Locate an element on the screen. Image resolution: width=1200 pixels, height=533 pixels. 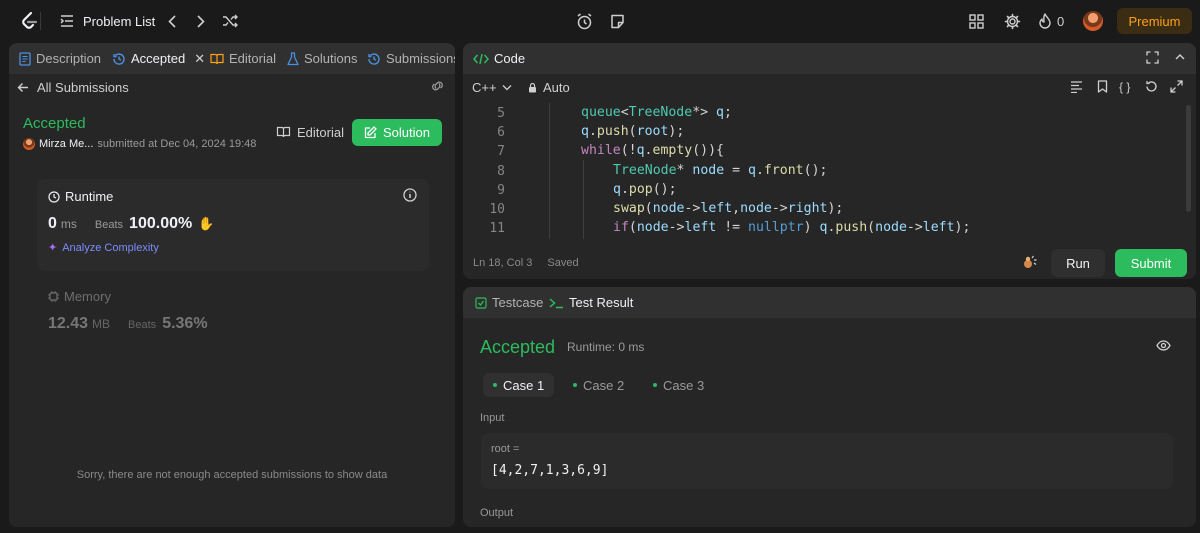
leetcode-logo-icon is located at coordinates (29, 21).